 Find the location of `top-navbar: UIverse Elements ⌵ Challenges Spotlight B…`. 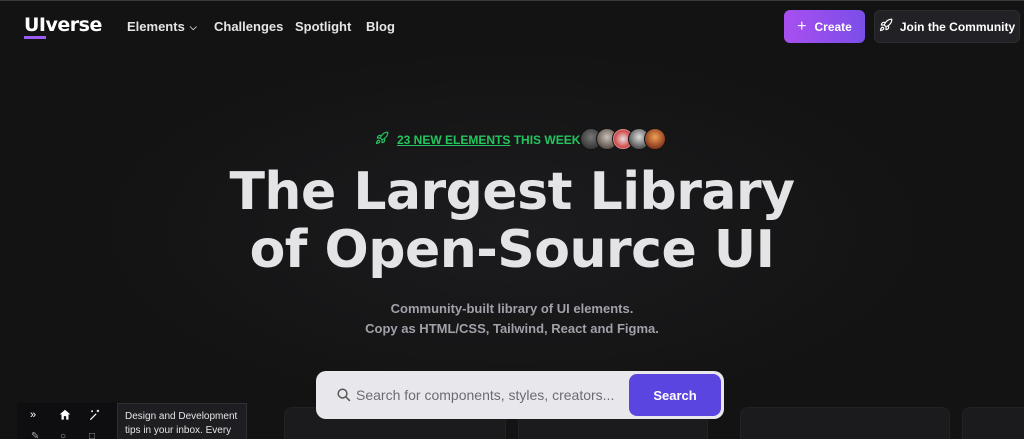

top-navbar: UIverse Elements ⌵ Challenges Spotlight B… is located at coordinates (512, 26).